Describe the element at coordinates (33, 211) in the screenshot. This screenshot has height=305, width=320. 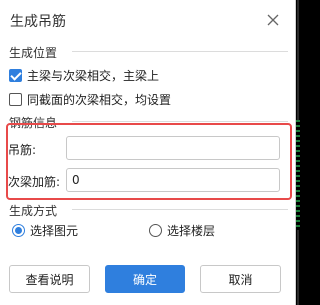
I see `section-method-label: 生成方式` at that location.